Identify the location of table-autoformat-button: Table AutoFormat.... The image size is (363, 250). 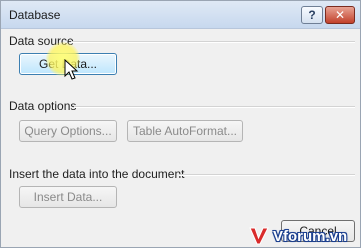
(185, 131).